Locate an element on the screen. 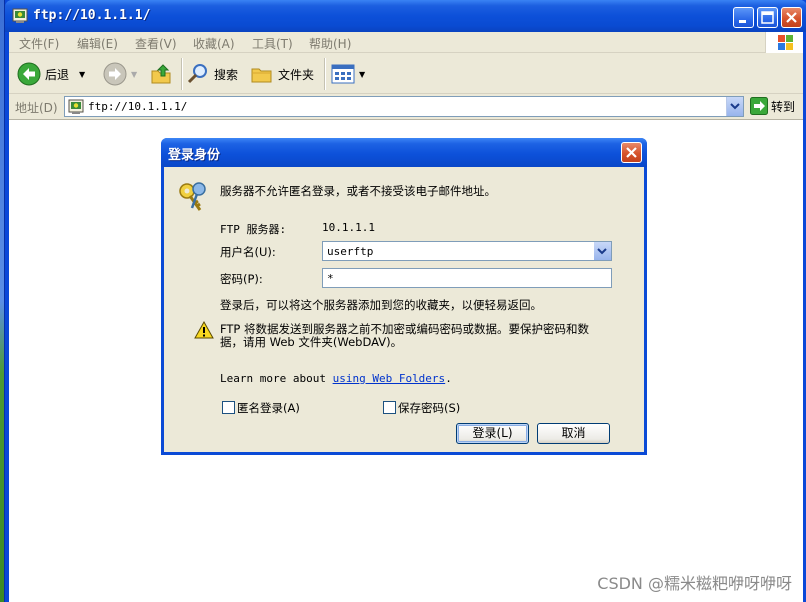 This screenshot has height=602, width=806. username-dropdown-button is located at coordinates (602, 251).